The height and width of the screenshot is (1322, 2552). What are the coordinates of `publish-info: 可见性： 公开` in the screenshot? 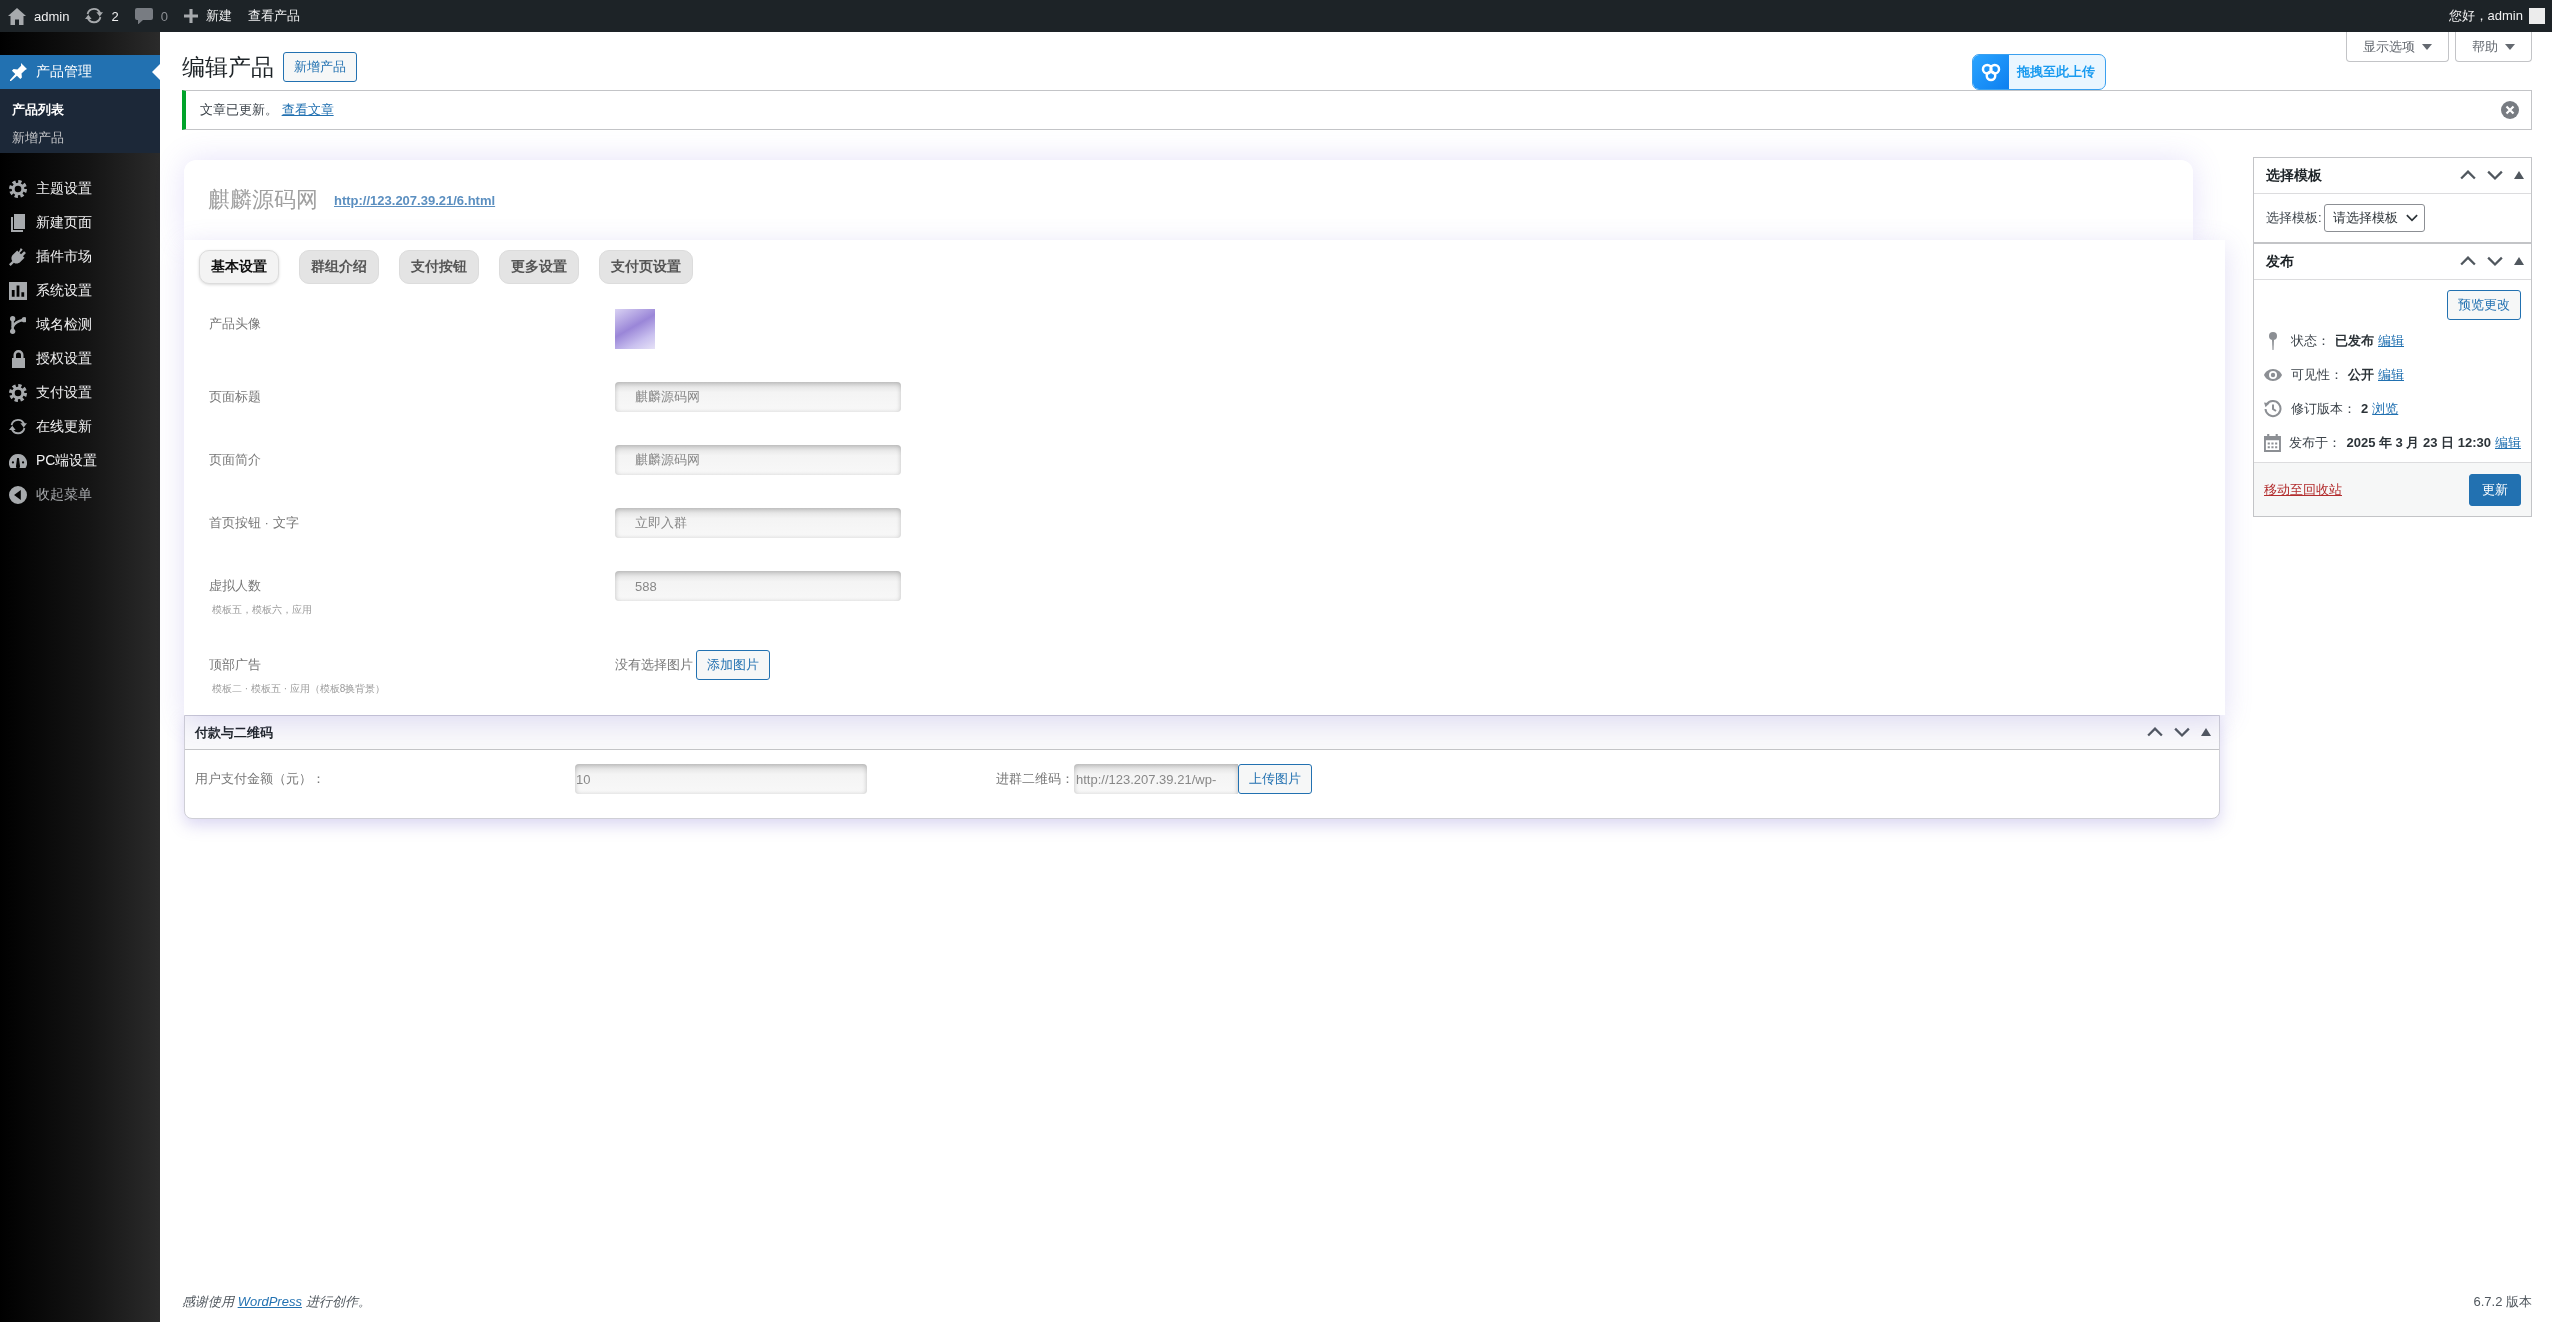 It's located at (2332, 375).